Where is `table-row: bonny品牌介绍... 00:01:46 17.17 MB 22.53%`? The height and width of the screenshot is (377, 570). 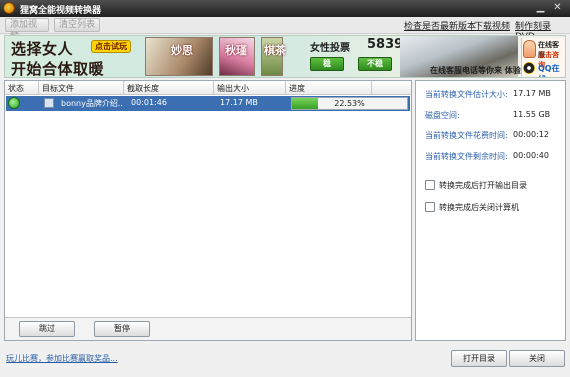 table-row: bonny品牌介绍... 00:01:46 17.17 MB 22.53% is located at coordinates (208, 103).